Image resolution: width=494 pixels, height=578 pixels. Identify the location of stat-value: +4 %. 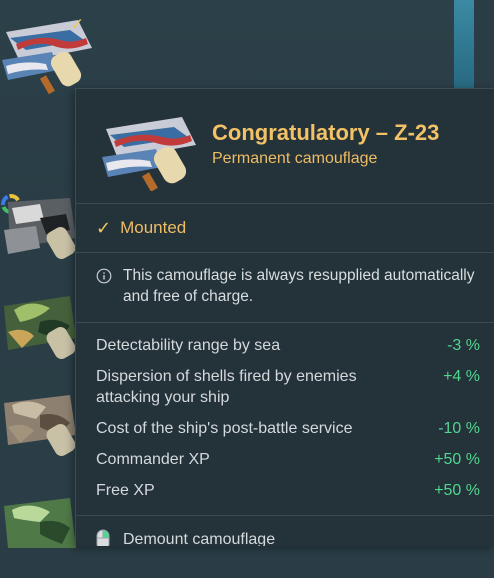
(461, 376).